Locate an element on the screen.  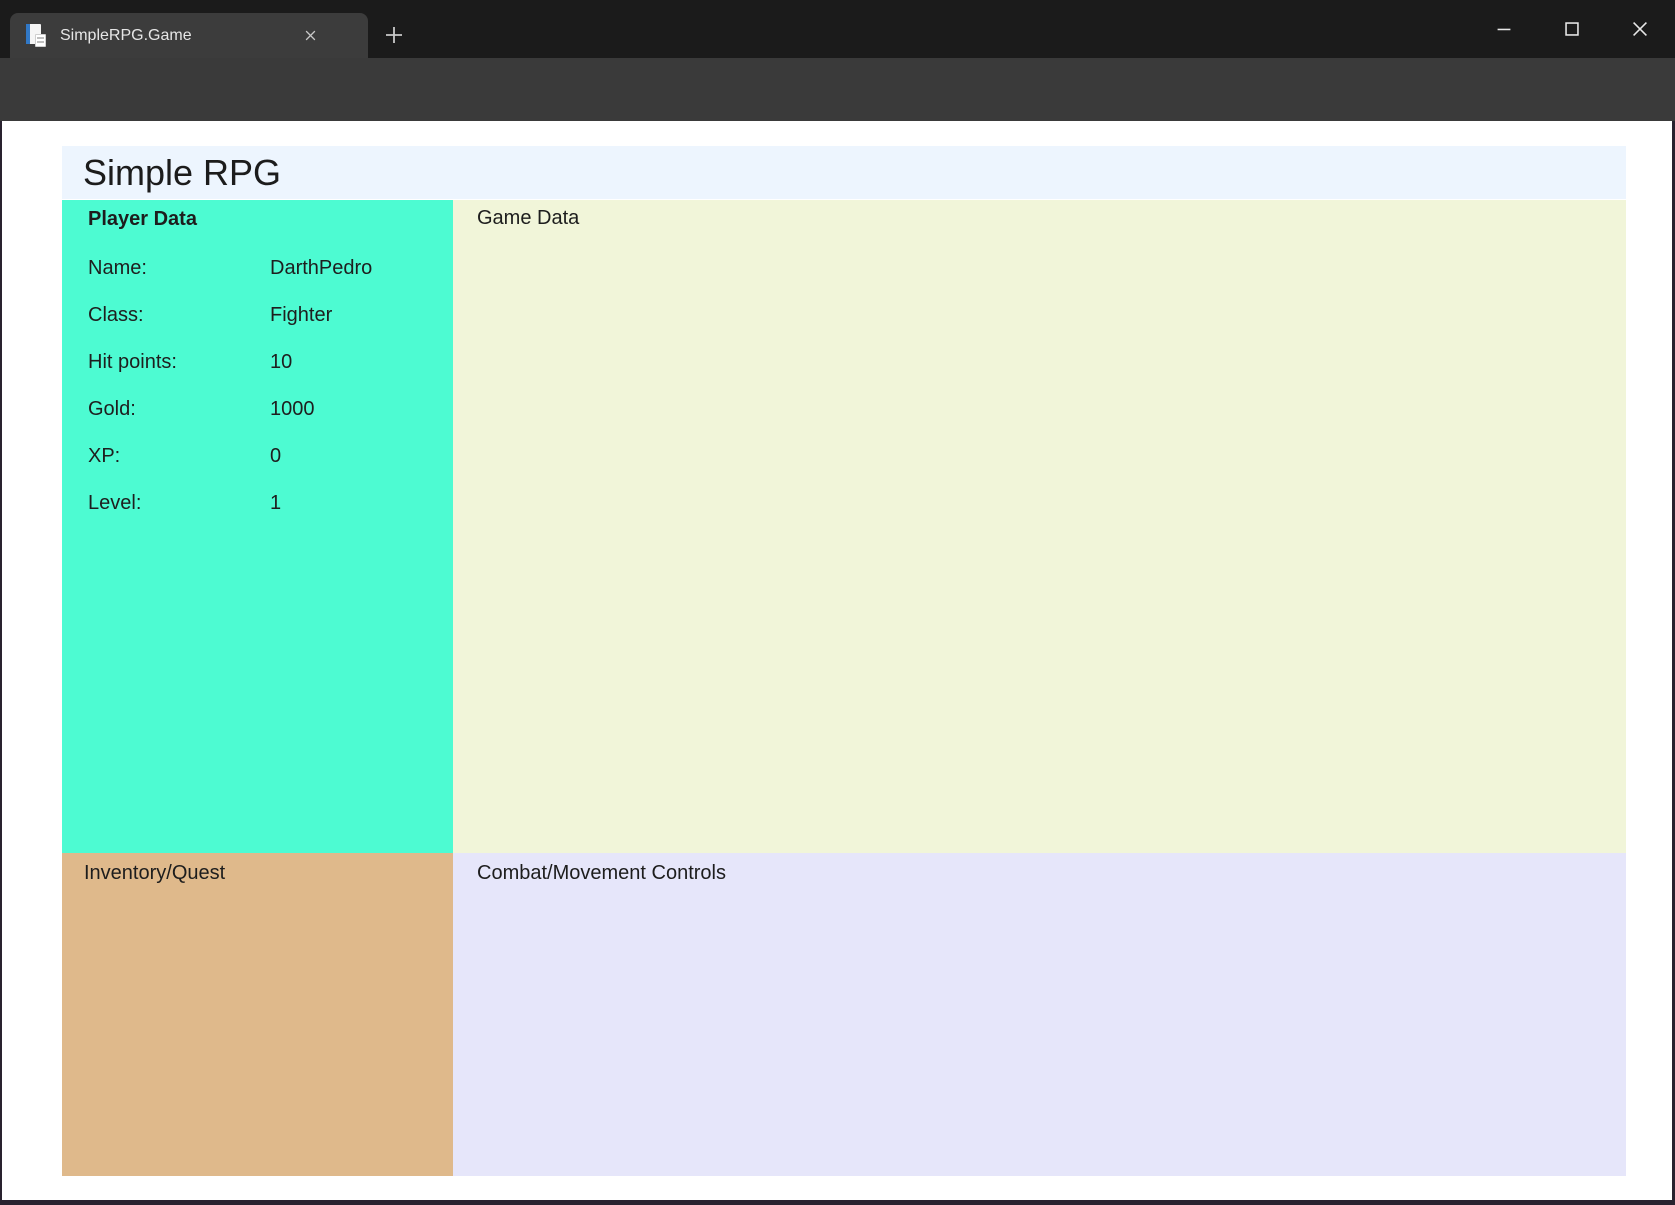
tab-title: SimpleRPG.Game is located at coordinates (126, 35).